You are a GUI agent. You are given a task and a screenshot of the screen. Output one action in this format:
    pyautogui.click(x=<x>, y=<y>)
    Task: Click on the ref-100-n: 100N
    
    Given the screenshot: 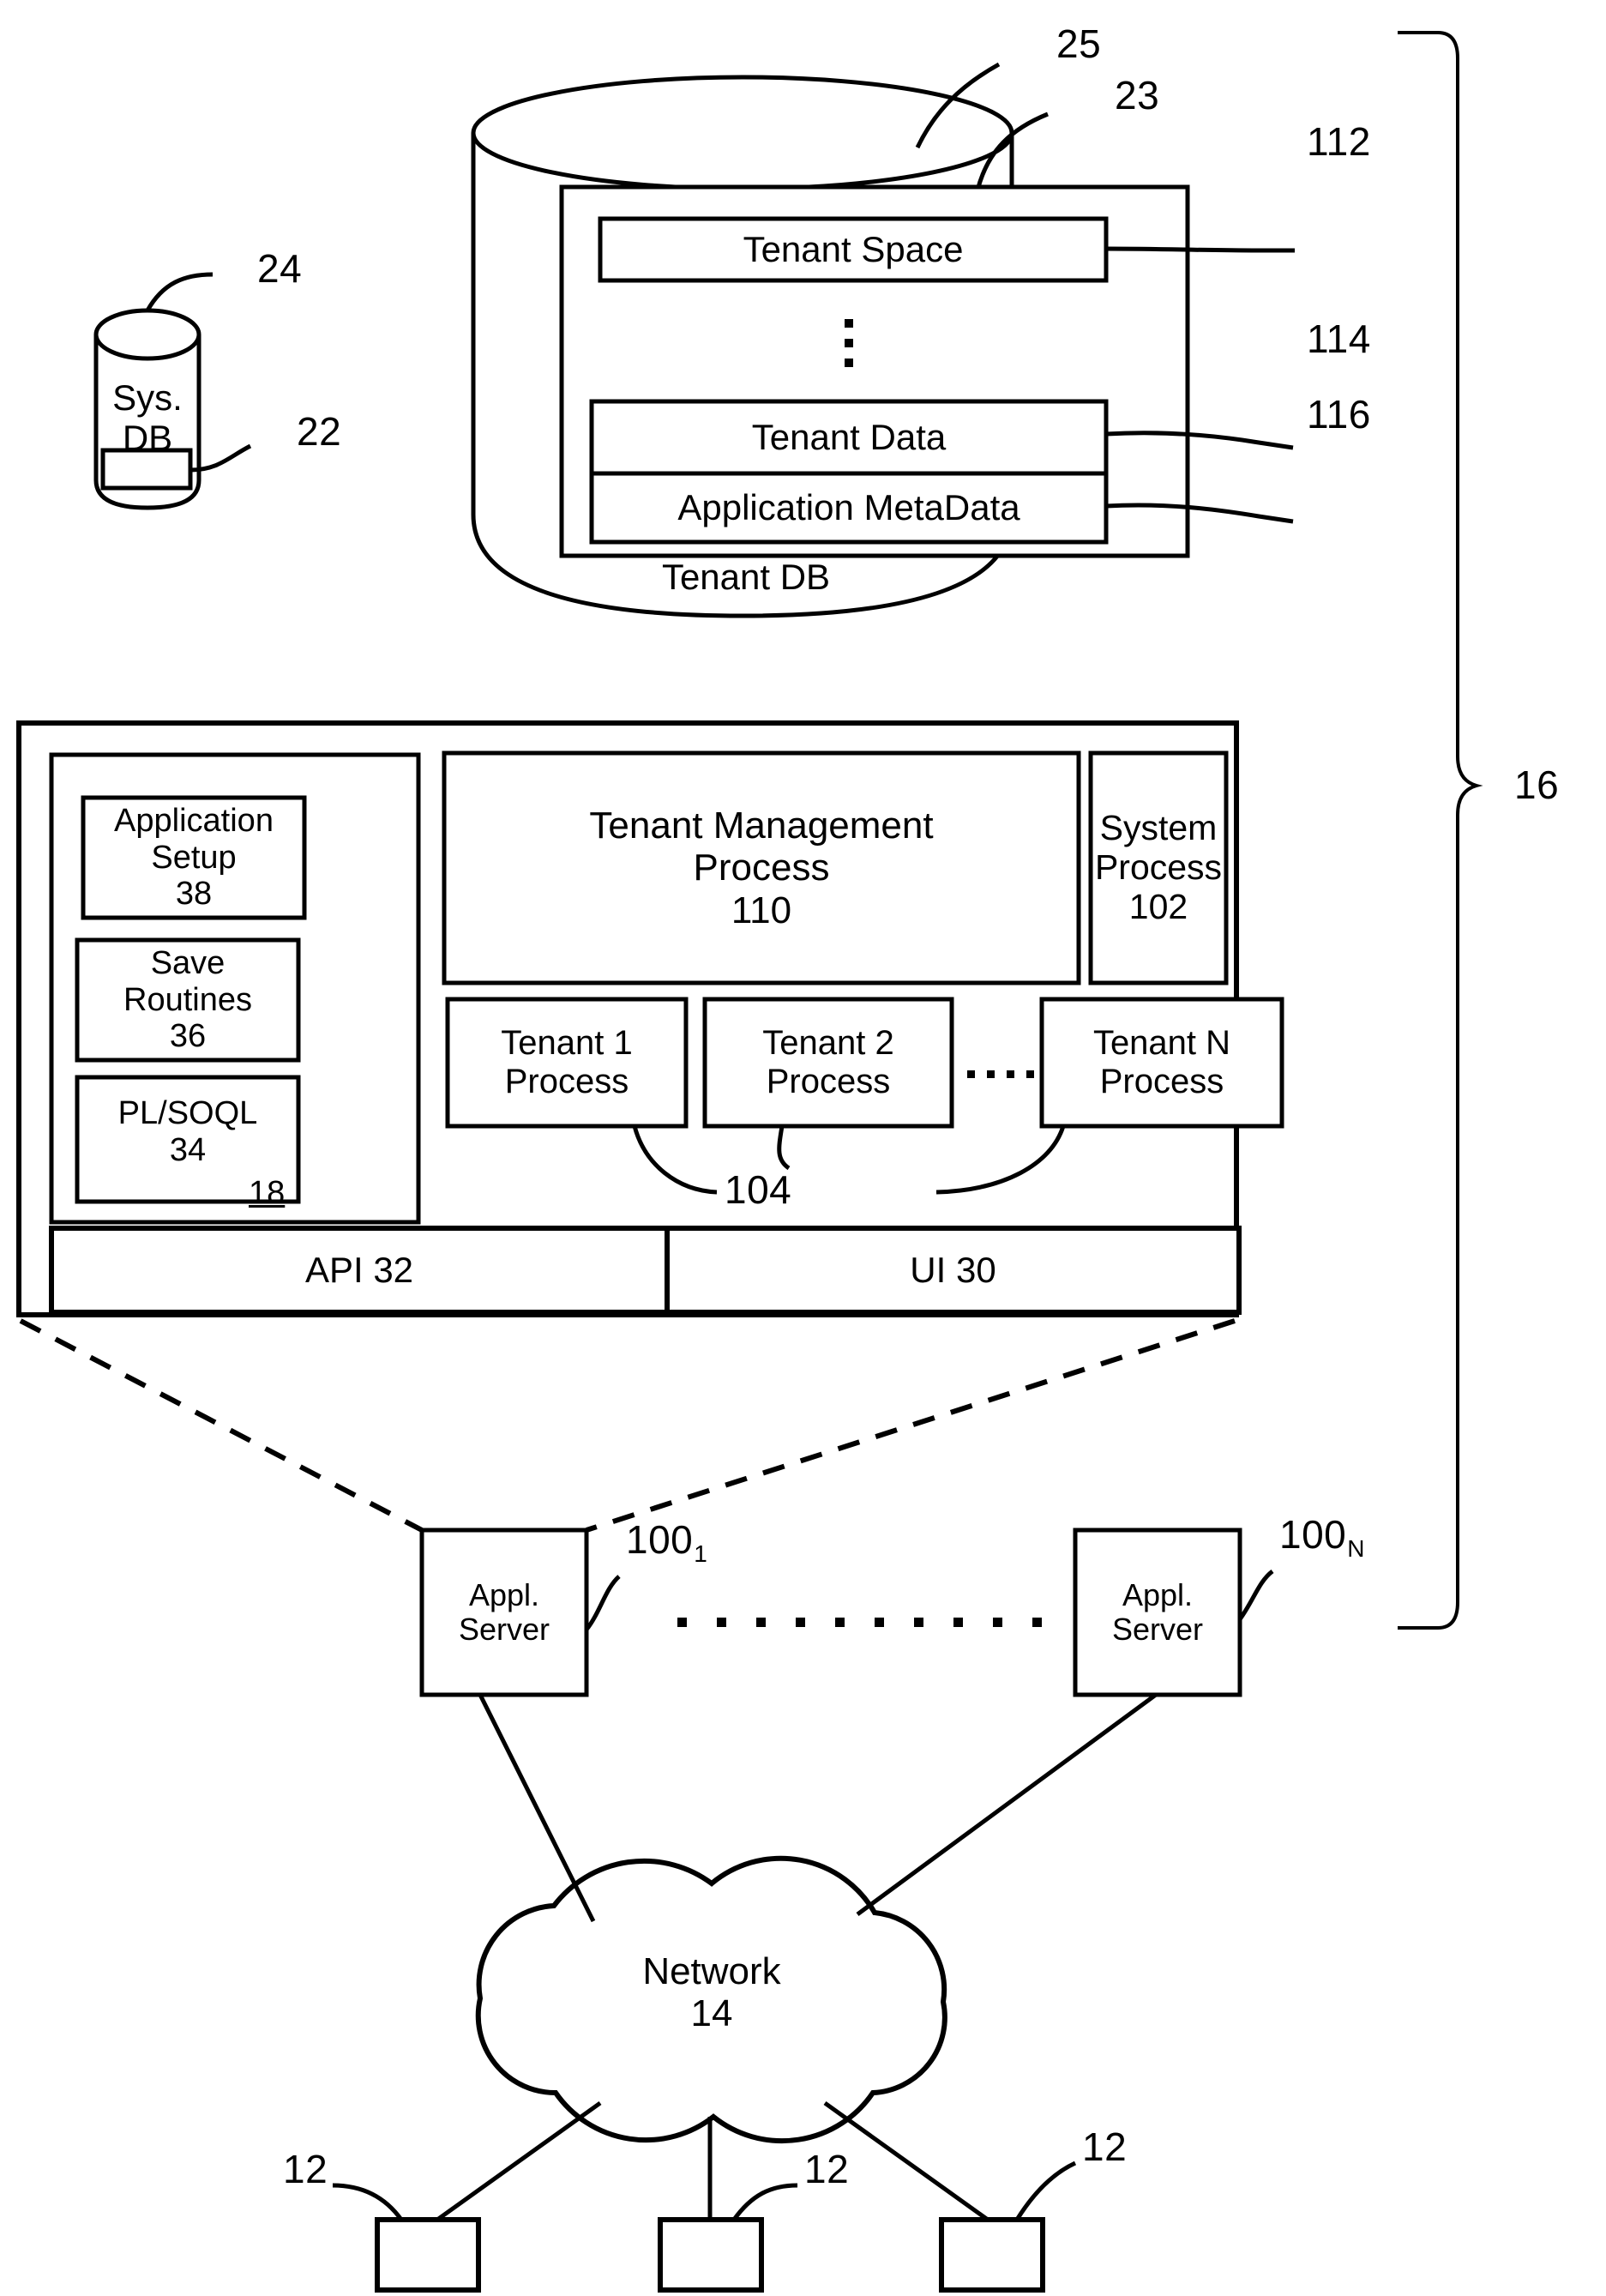 What is the action you would take?
    pyautogui.click(x=1321, y=1536)
    